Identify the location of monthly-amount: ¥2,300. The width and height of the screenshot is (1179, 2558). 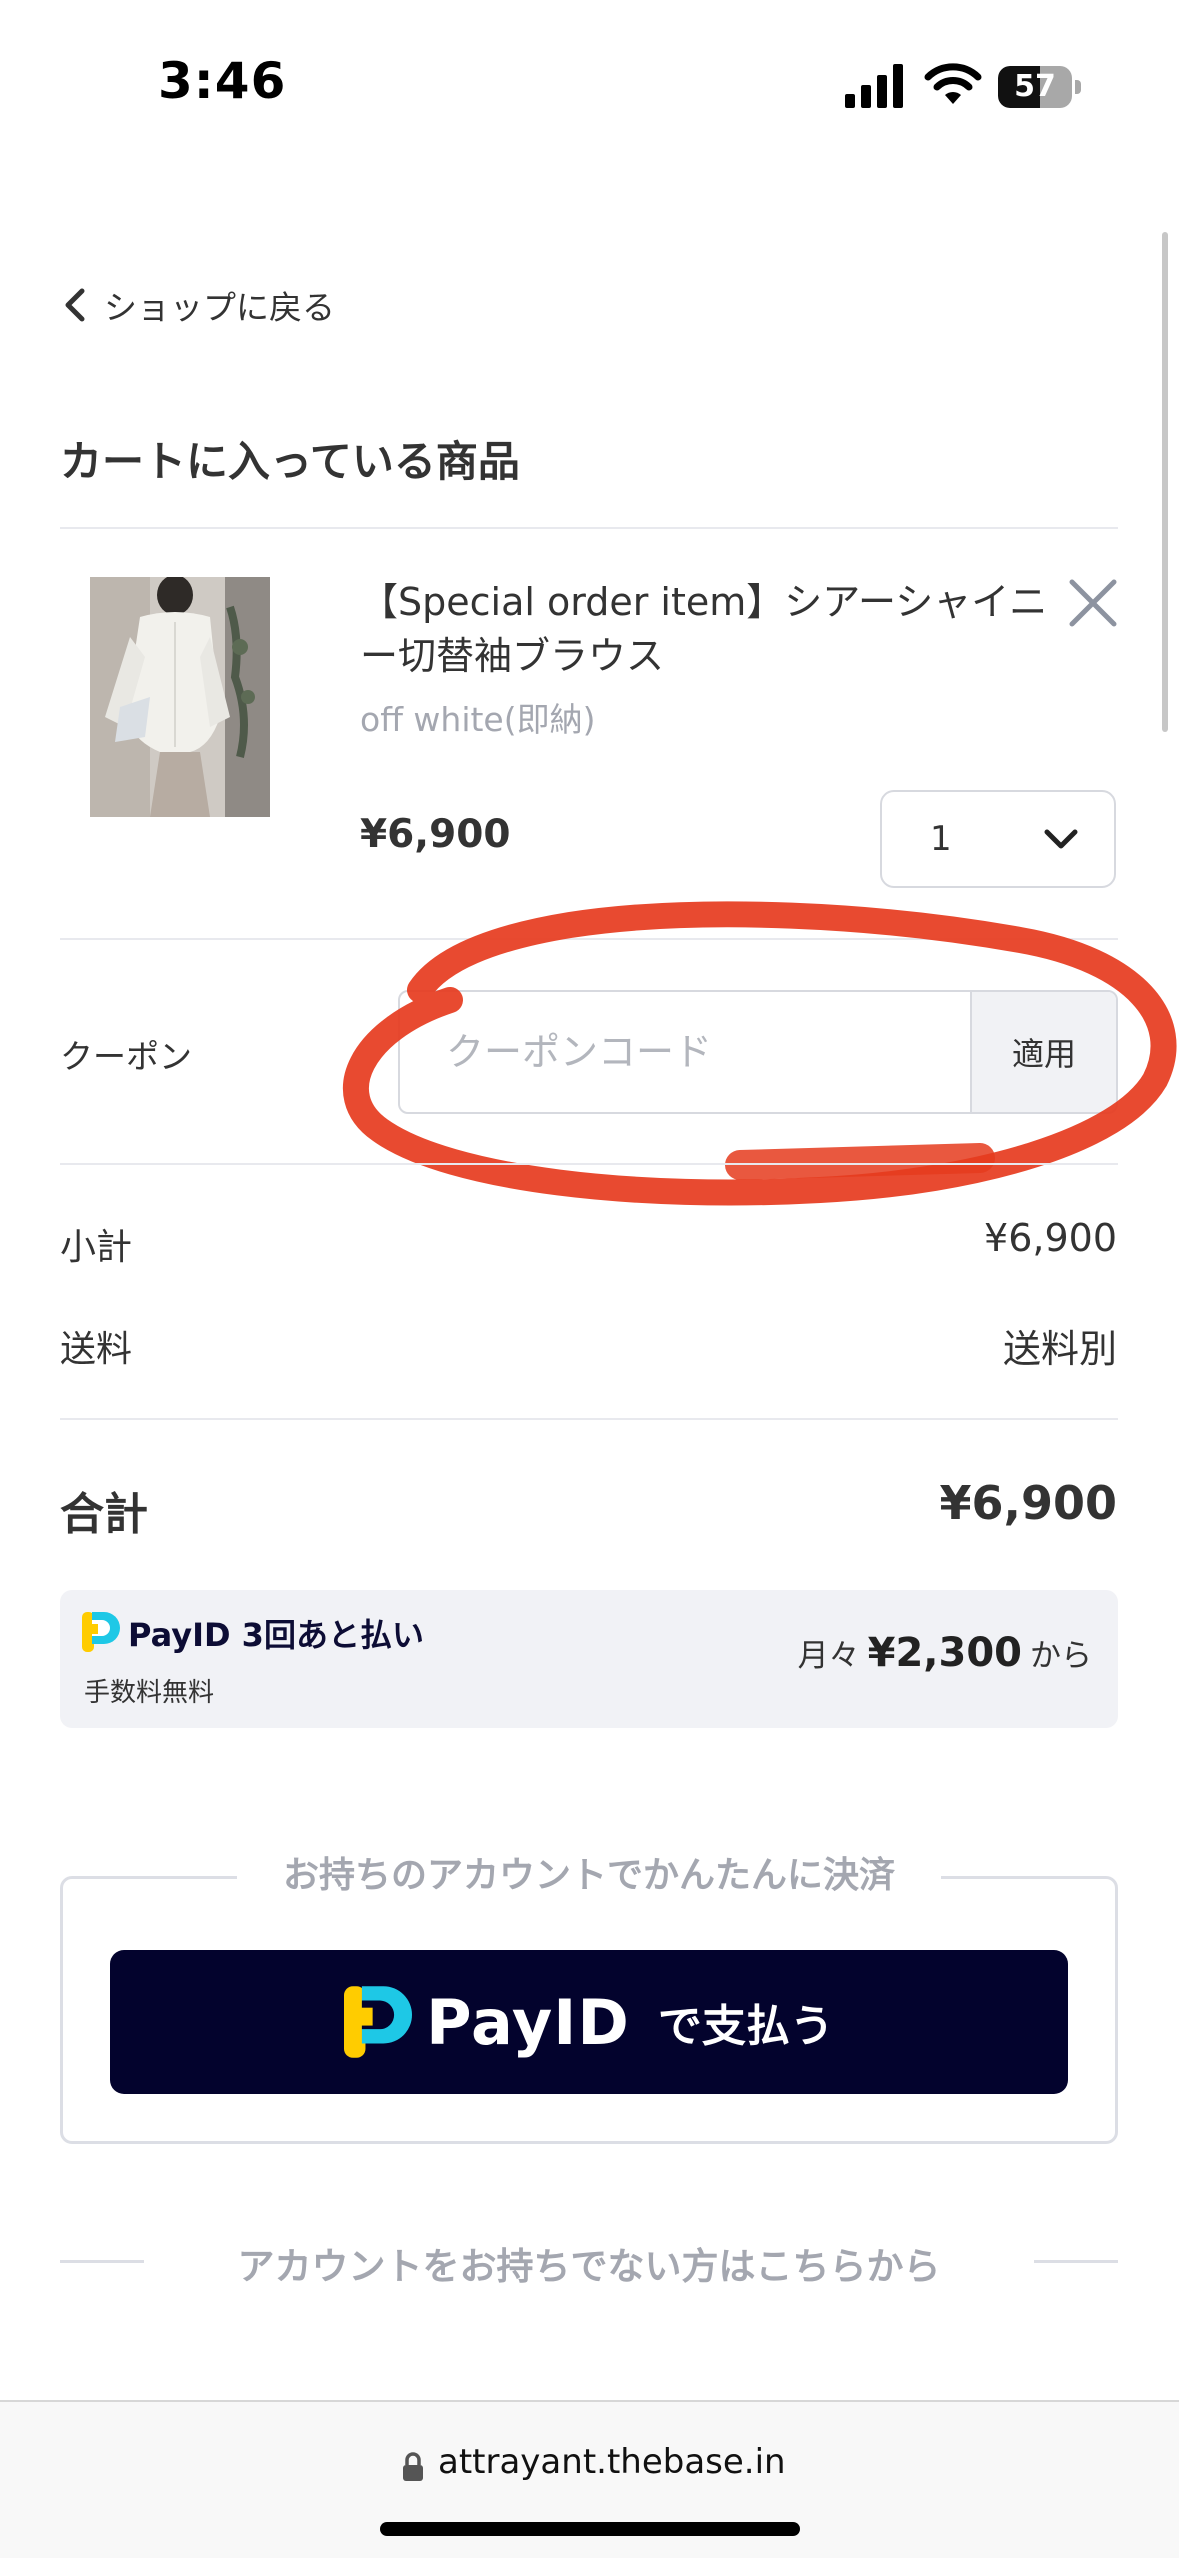
(944, 1653).